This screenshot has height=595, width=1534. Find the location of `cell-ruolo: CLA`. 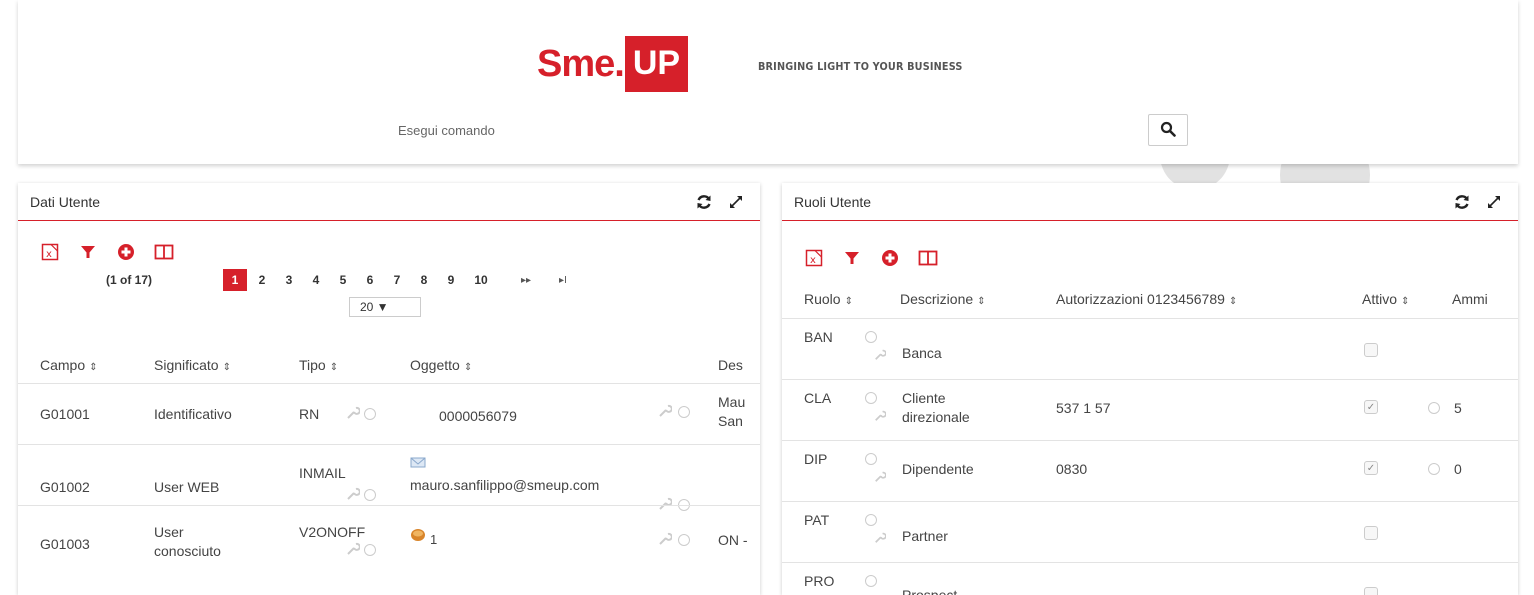

cell-ruolo: CLA is located at coordinates (818, 398).